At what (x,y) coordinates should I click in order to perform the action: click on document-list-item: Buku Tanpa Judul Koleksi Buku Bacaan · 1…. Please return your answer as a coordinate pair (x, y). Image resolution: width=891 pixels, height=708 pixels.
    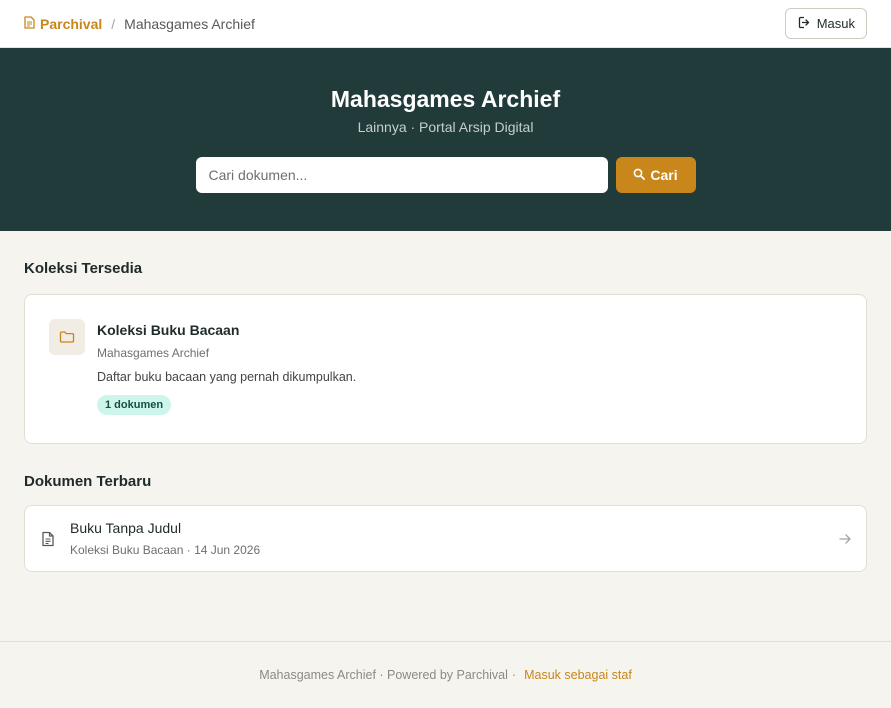
    Looking at the image, I should click on (445, 538).